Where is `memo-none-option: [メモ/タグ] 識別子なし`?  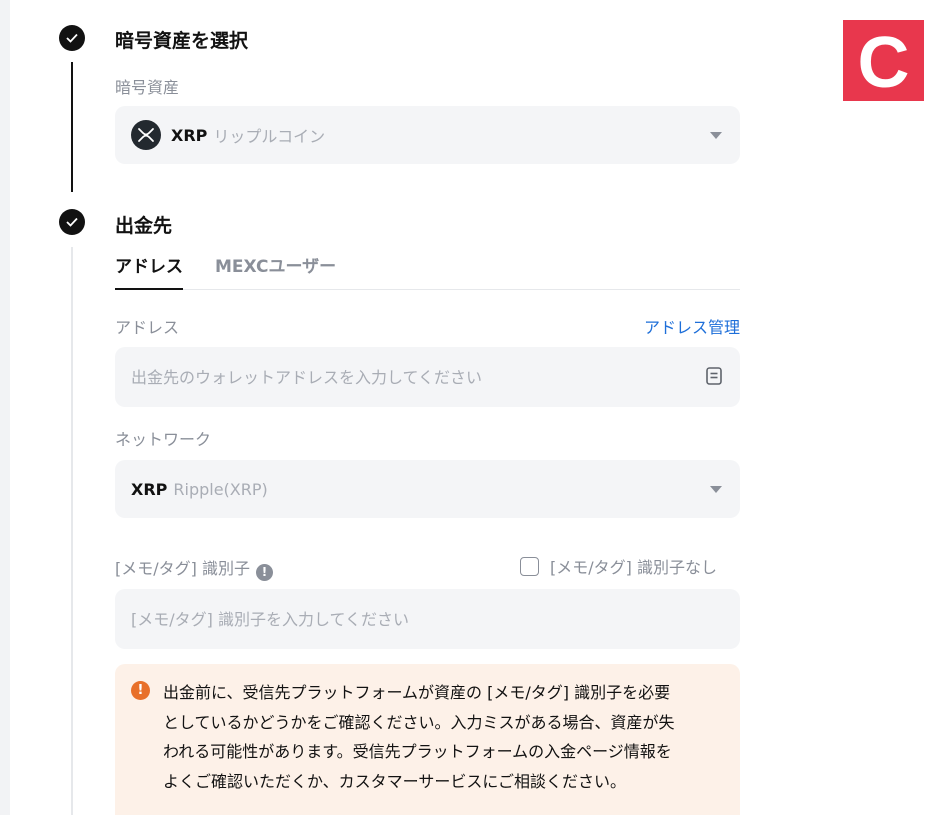
memo-none-option: [メモ/タグ] 識別子なし is located at coordinates (618, 566).